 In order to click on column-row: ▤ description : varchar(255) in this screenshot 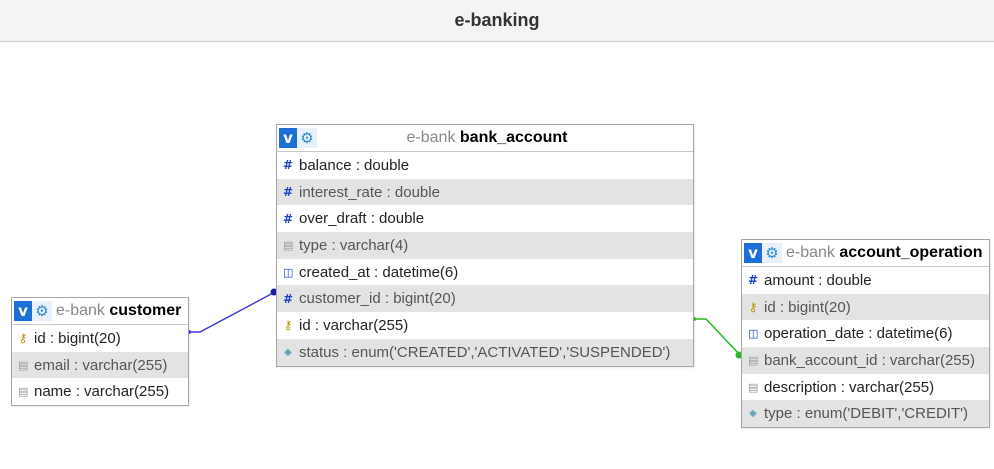, I will do `click(865, 387)`.